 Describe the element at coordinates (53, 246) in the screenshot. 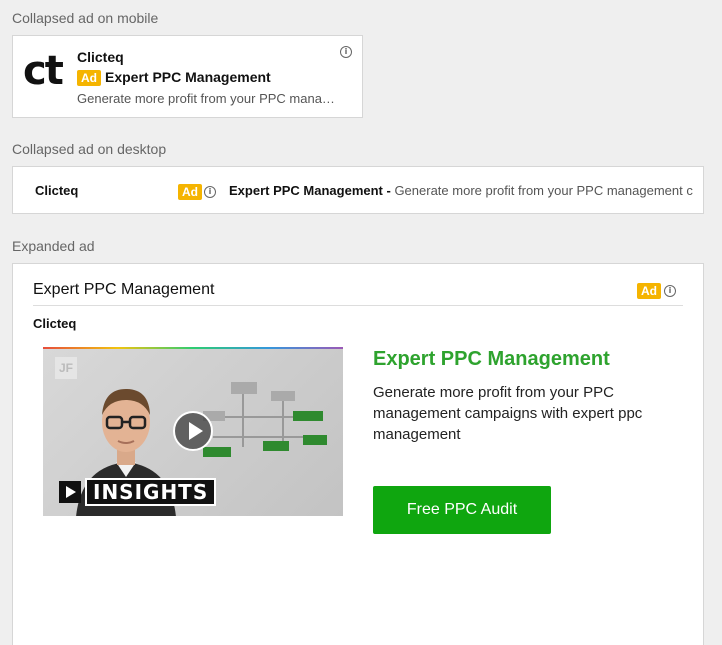

I see `label-expanded: Expanded ad` at that location.